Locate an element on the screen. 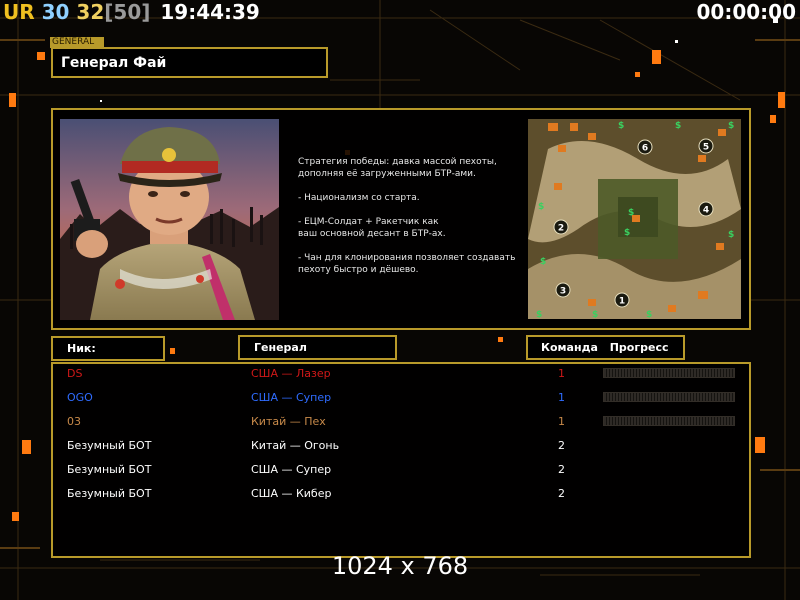 This screenshot has height=600, width=800. ur-label: UR is located at coordinates (19, 12).